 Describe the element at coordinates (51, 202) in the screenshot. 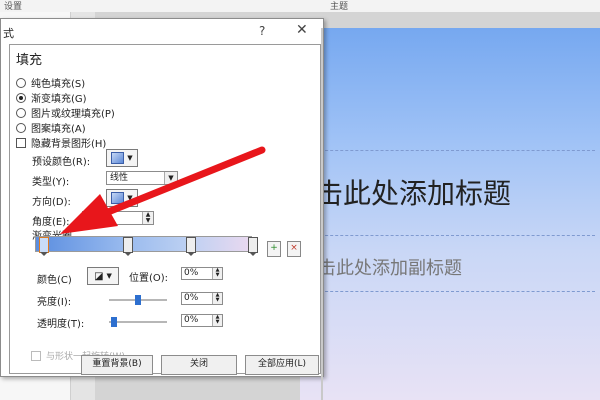

I see `direction-label: 方向(D):` at that location.